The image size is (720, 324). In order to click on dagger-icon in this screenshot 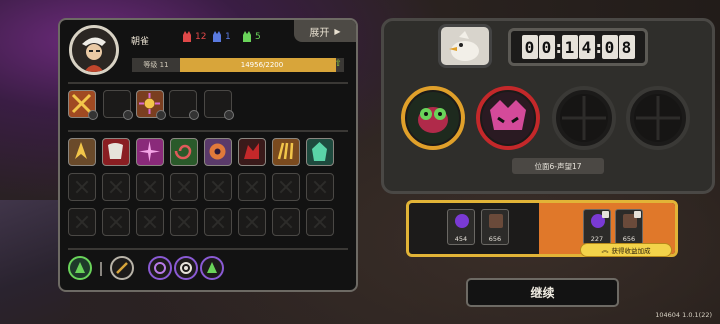, I will do `click(122, 268)`.